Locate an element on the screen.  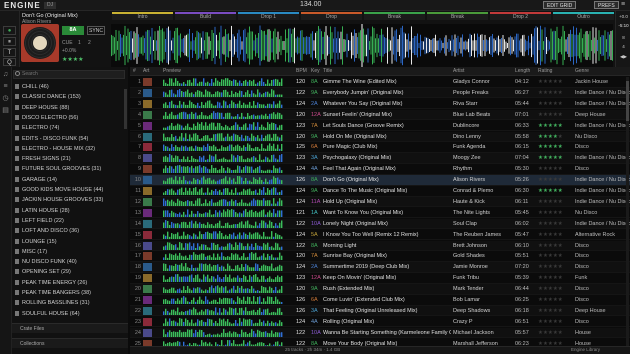
header-genre: Genre is located at coordinates (582, 71).